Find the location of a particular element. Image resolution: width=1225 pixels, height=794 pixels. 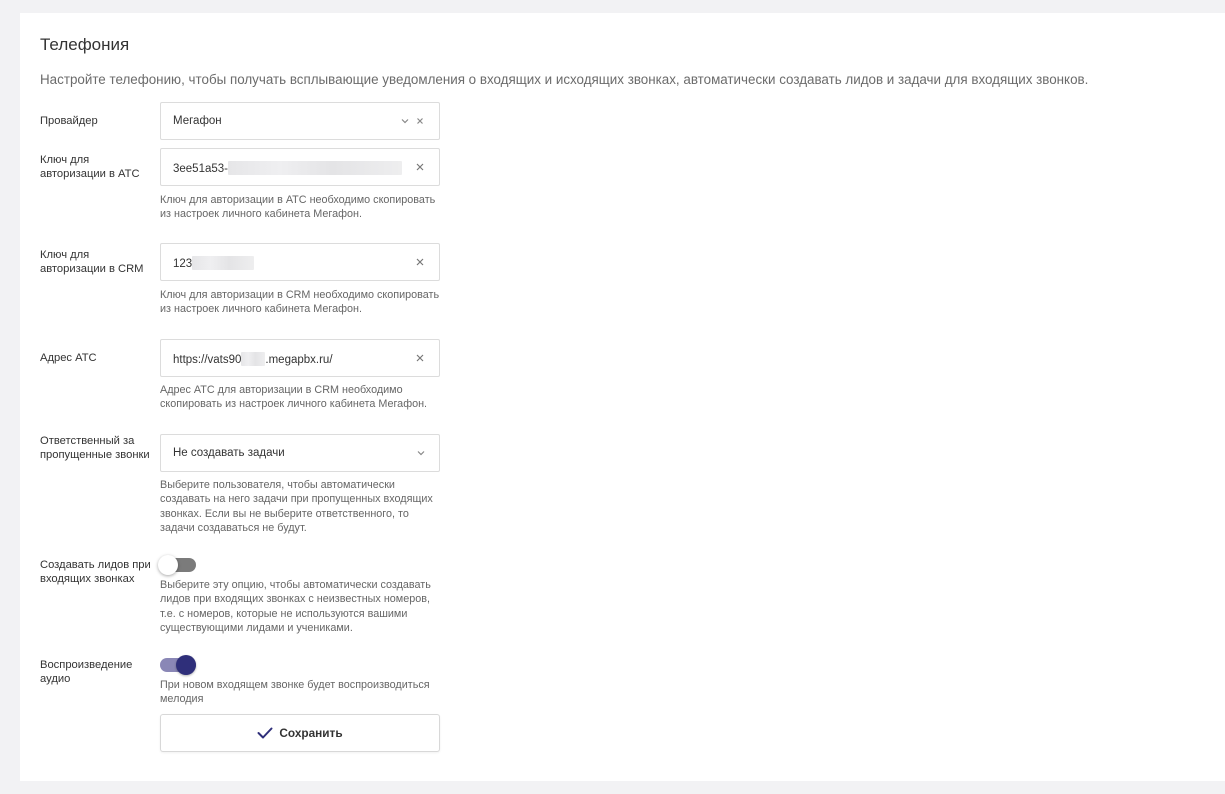

ats-address-prefix: https://vats90 is located at coordinates (207, 360).